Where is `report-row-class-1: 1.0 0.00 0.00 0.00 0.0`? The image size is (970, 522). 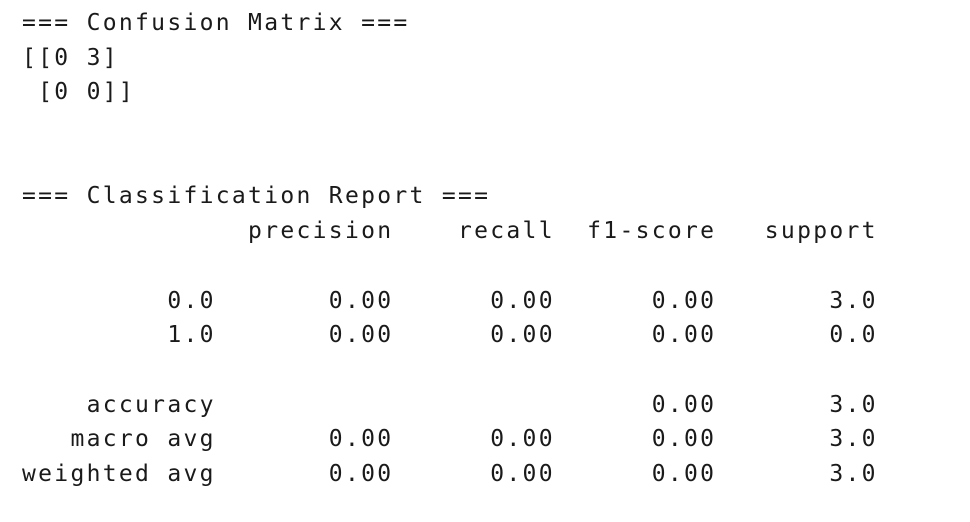
report-row-class-1: 1.0 0.00 0.00 0.00 0.0 is located at coordinates (450, 335).